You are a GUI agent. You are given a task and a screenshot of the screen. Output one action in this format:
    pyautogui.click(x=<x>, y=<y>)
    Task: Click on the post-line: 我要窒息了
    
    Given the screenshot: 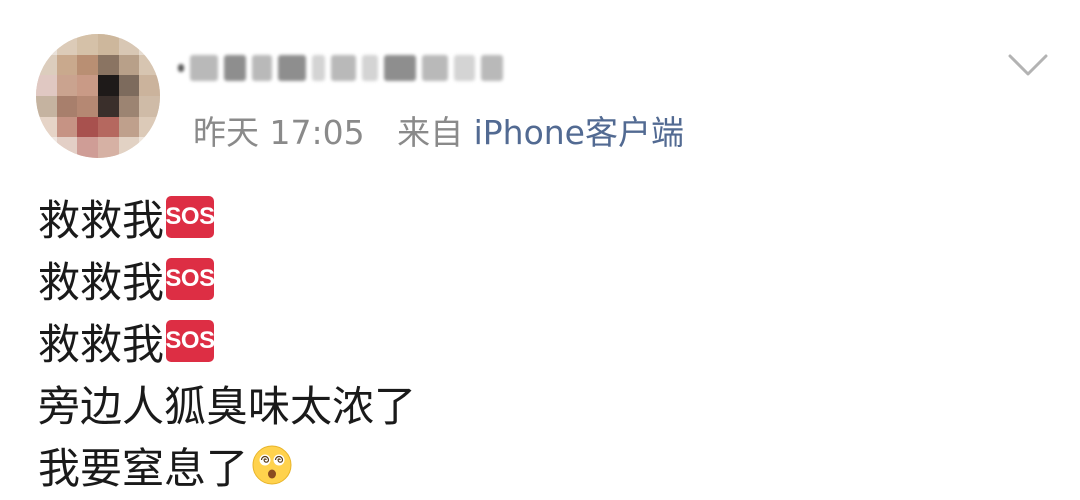 What is the action you would take?
    pyautogui.click(x=227, y=465)
    